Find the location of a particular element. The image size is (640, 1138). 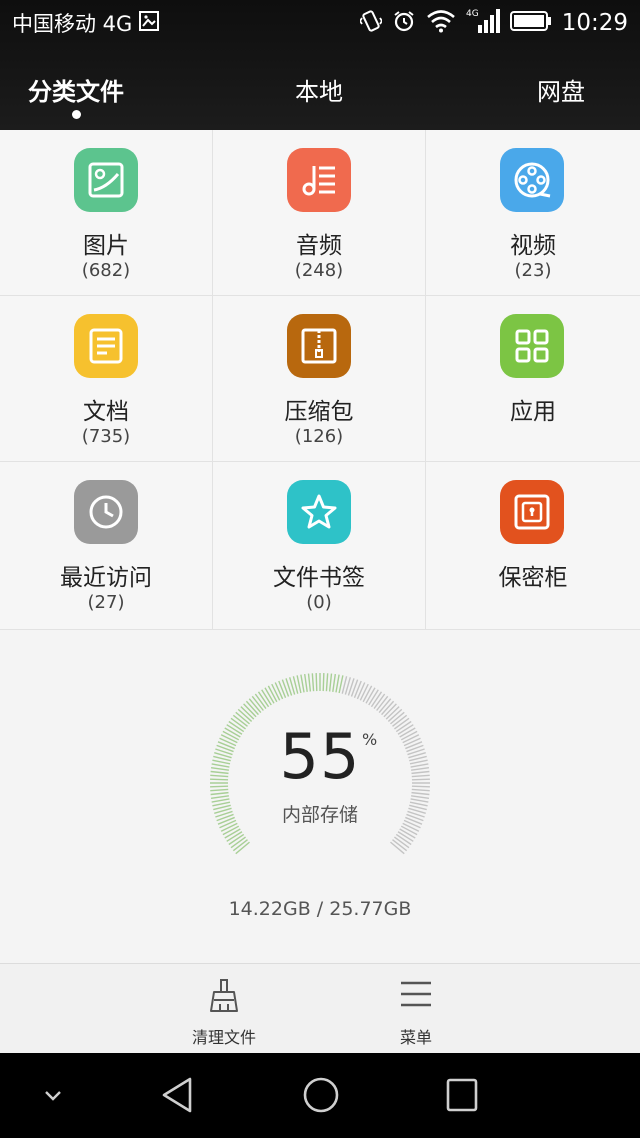

music-icon is located at coordinates (319, 180).